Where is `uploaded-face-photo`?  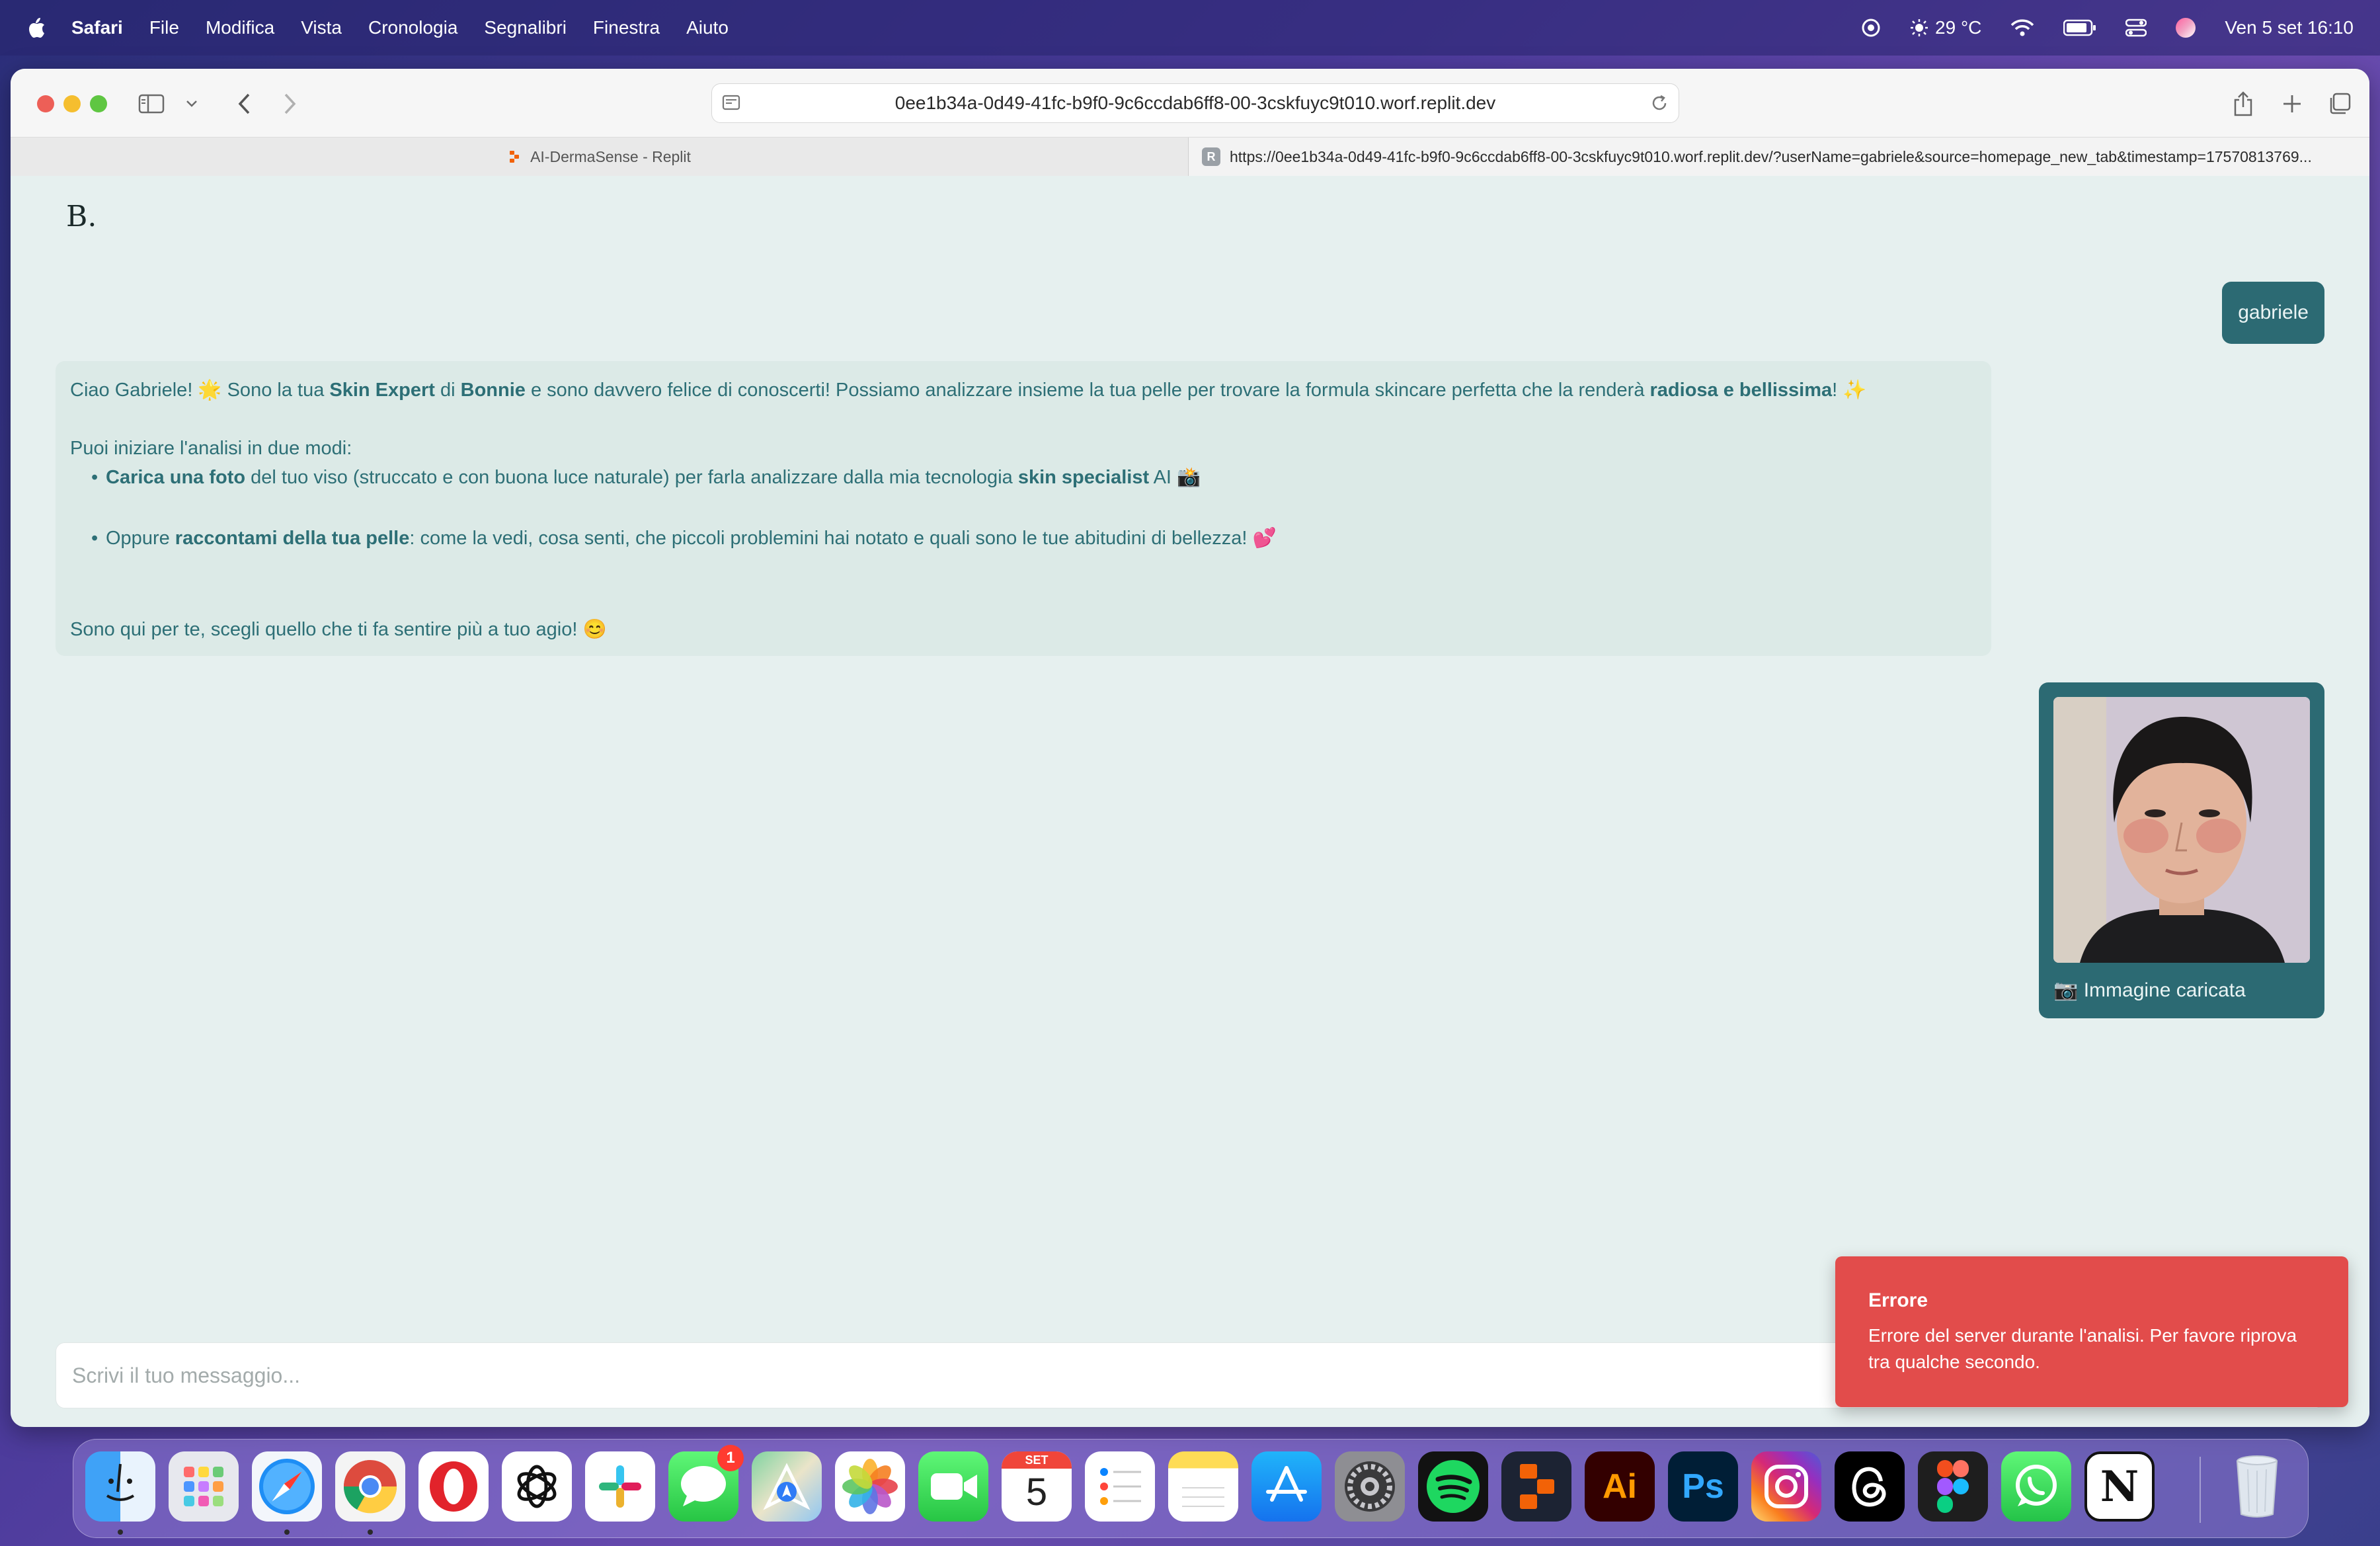 uploaded-face-photo is located at coordinates (2181, 830).